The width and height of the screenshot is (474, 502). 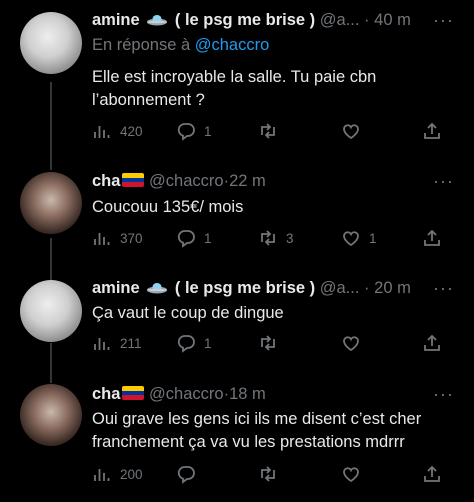 What do you see at coordinates (168, 207) in the screenshot?
I see `tweet-text-line: Coucouu 135€/ mois` at bounding box center [168, 207].